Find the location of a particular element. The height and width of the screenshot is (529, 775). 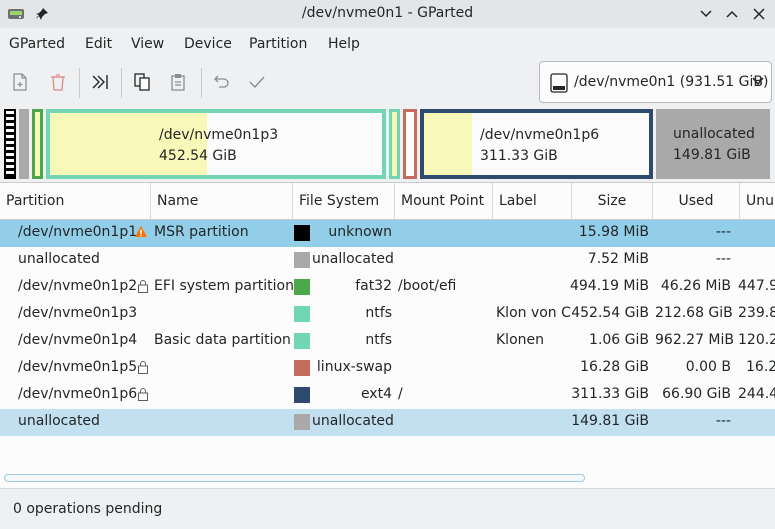

col-header-used: Used is located at coordinates (696, 201).